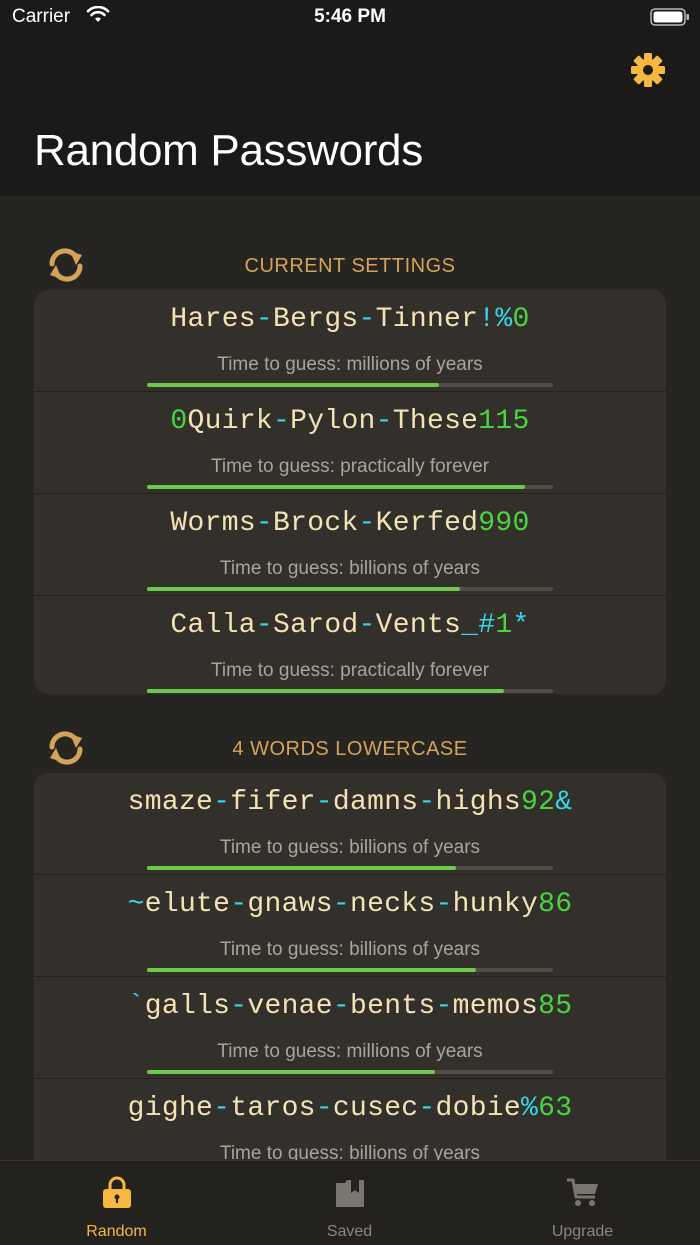  Describe the element at coordinates (435, 421) in the screenshot. I see `password-word: These` at that location.